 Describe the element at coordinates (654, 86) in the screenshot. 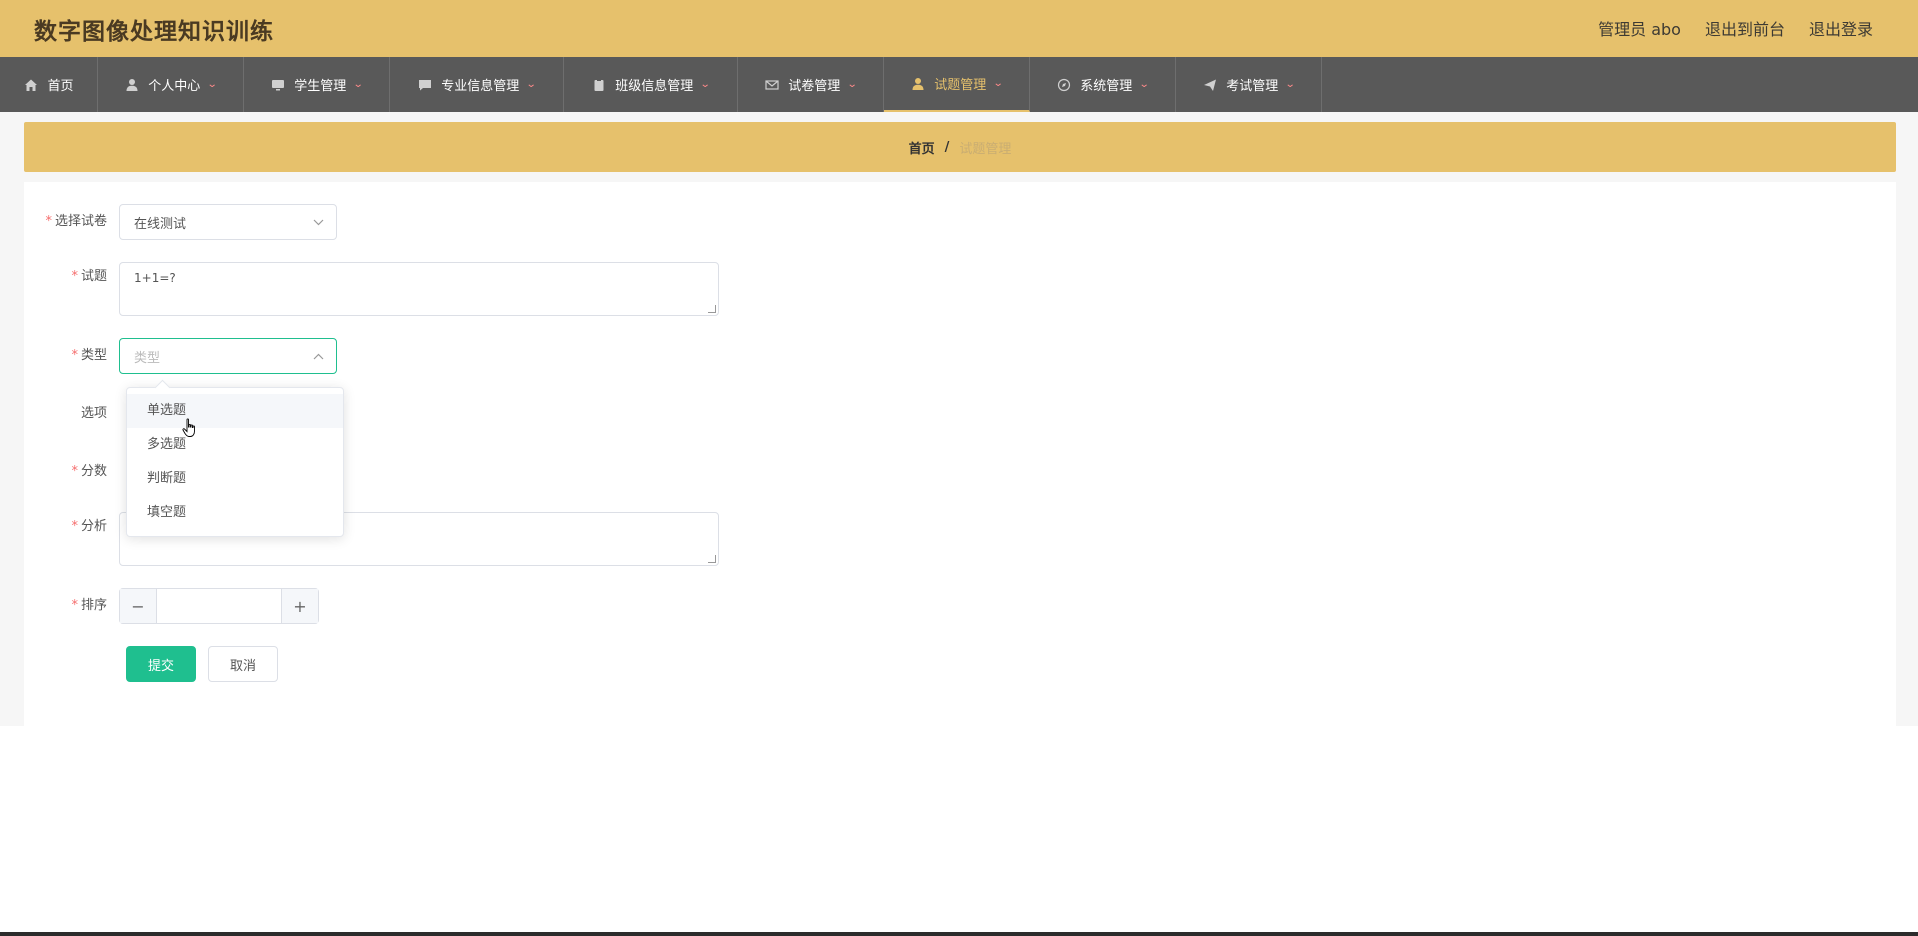

I see `nav-item-label: 班级信息管理` at that location.